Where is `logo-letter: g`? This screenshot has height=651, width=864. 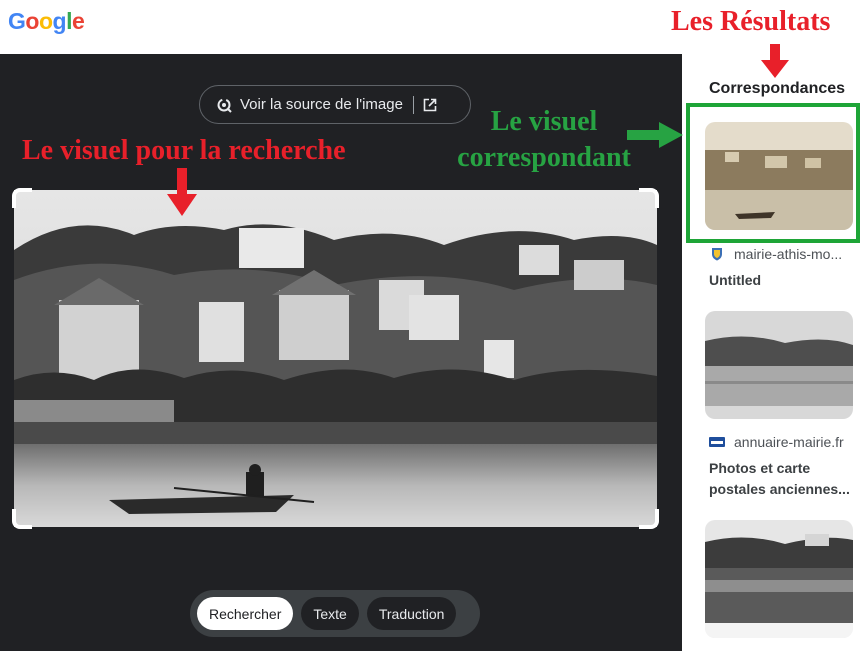 logo-letter: g is located at coordinates (59, 21).